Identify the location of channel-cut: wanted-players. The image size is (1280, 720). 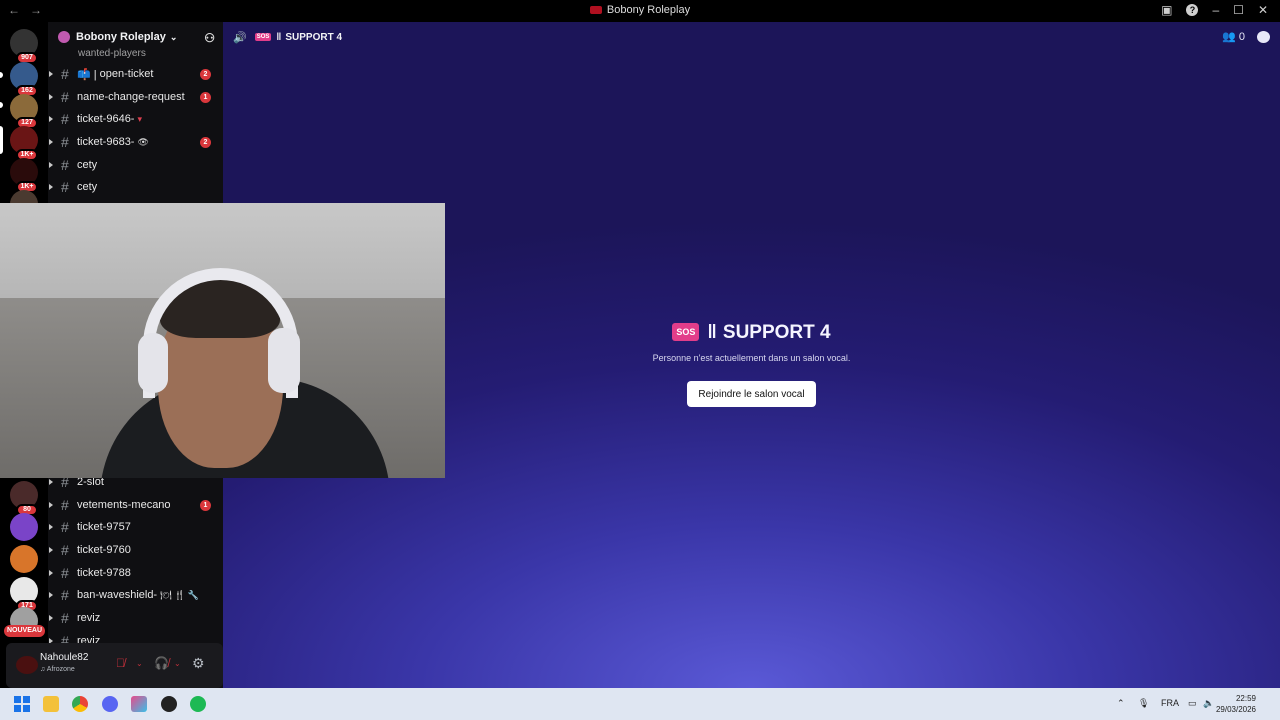
(112, 53).